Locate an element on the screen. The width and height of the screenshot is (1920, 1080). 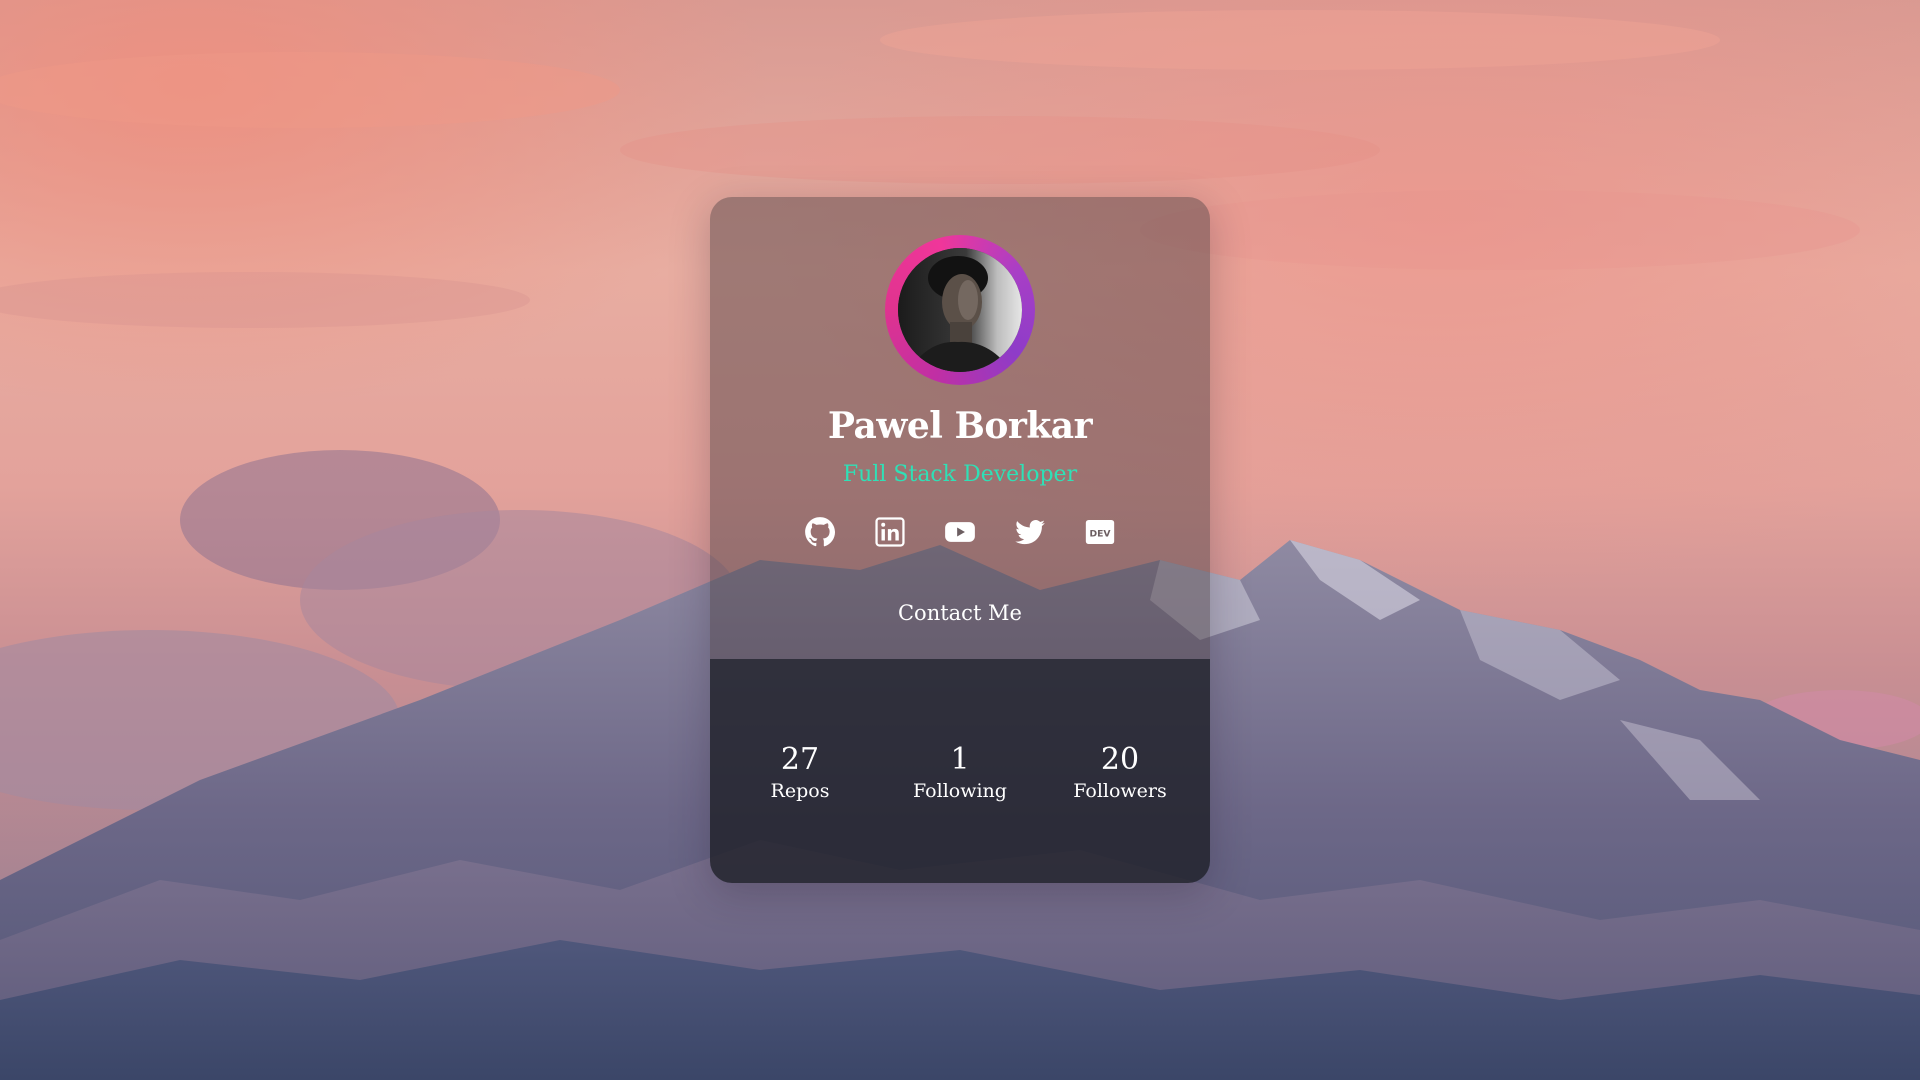
stat-value: 20 is located at coordinates (1120, 759).